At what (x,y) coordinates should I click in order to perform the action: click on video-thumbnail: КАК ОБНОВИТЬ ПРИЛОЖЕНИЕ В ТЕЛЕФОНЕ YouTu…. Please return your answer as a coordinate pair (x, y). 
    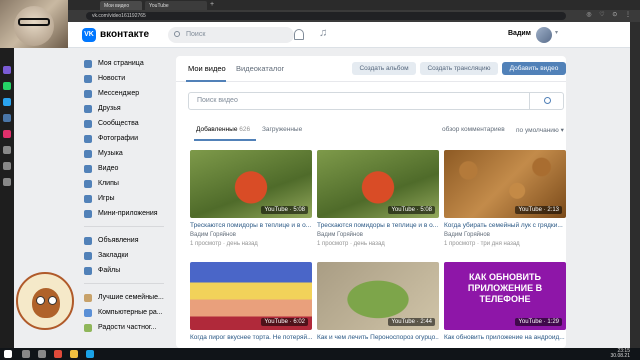
    Looking at the image, I should click on (505, 296).